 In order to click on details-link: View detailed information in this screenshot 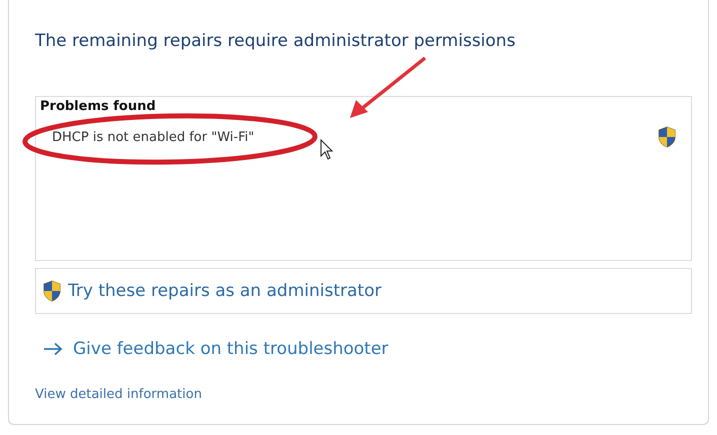, I will do `click(118, 394)`.